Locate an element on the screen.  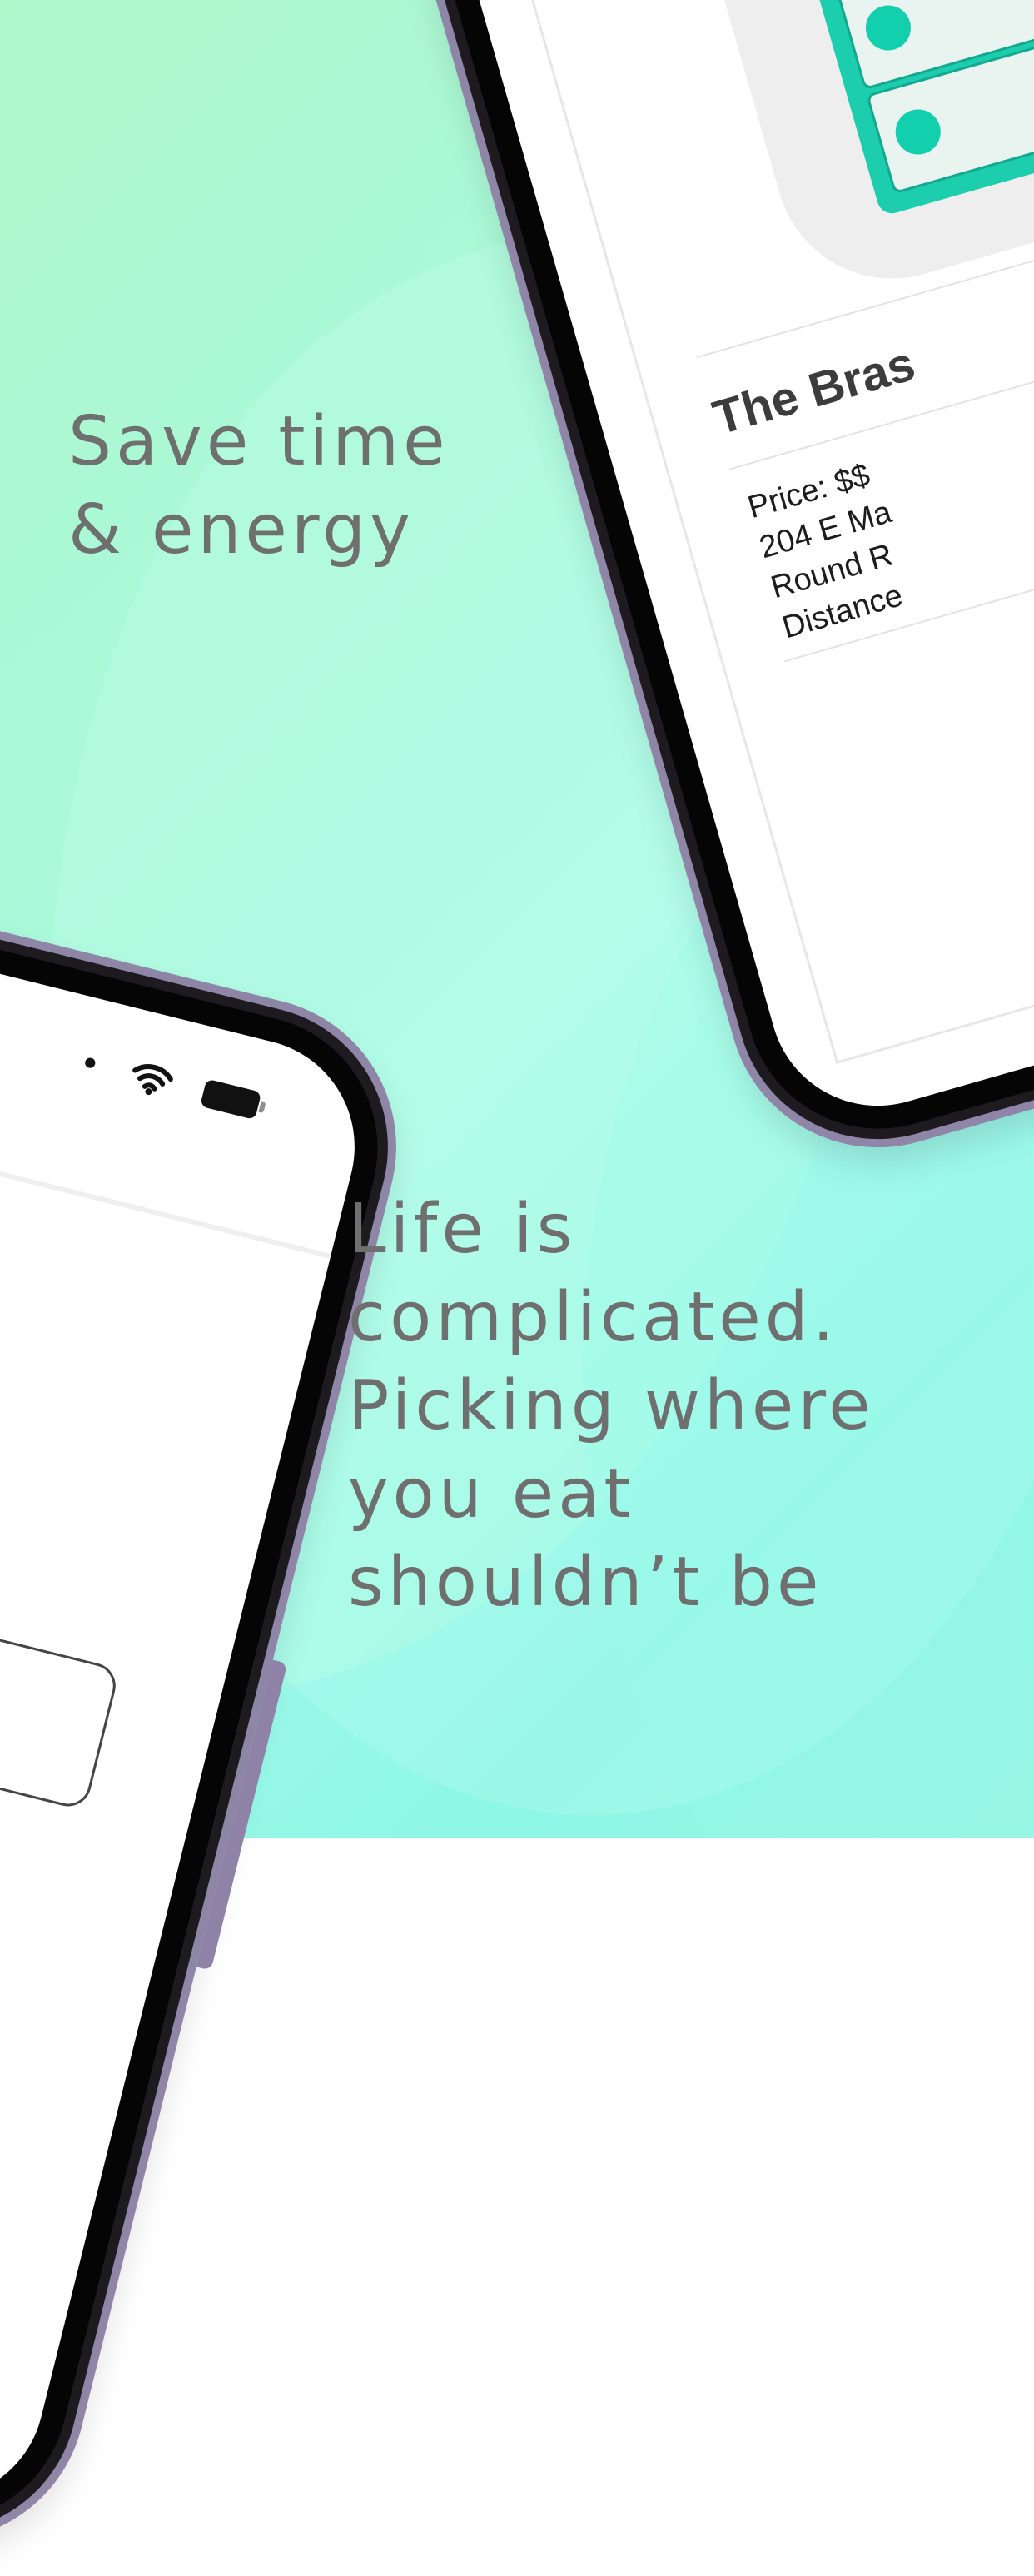
headline-line: Picking where is located at coordinates (611, 1405).